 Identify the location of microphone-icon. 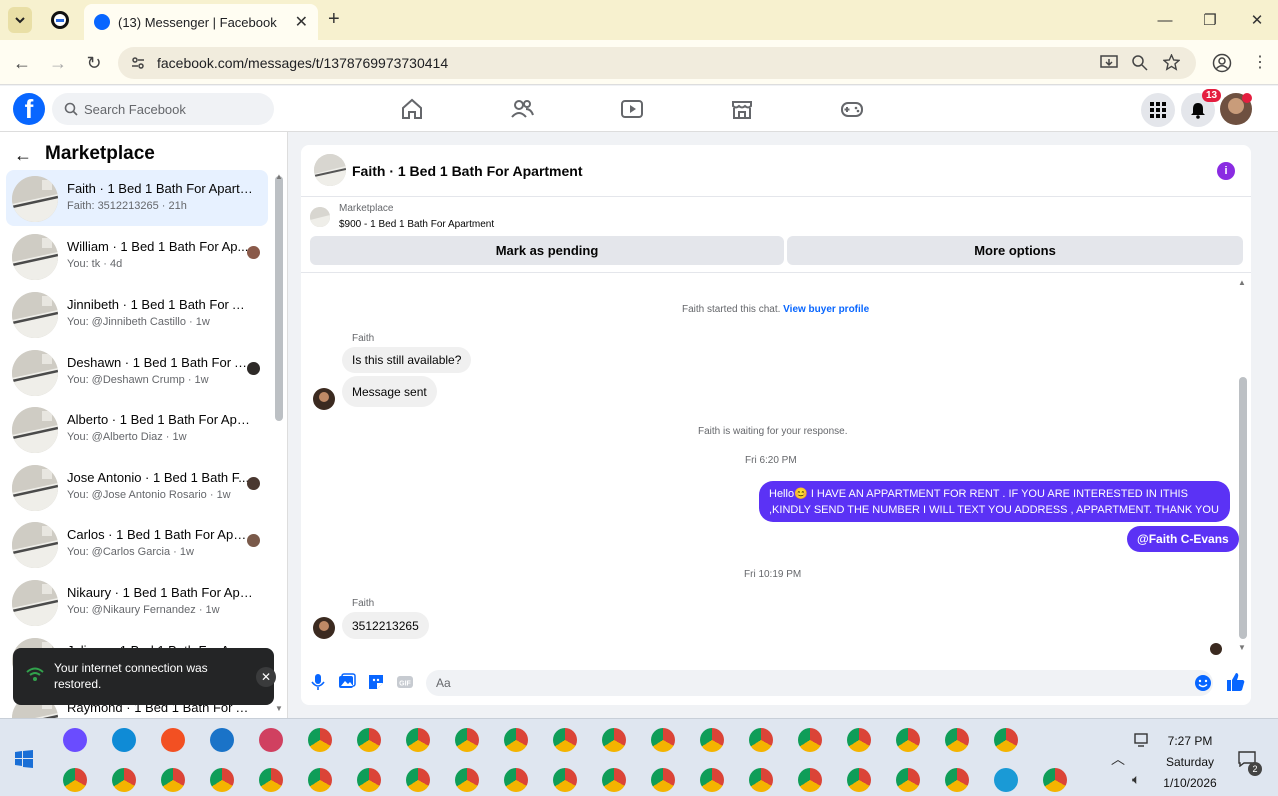
(318, 682).